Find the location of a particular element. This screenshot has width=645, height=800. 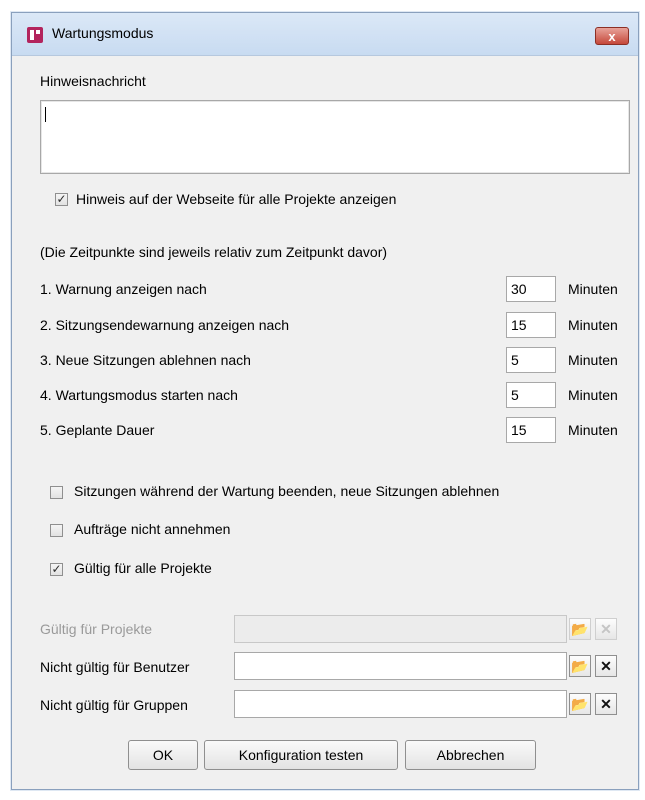

all-projects-checkbox: ✓ is located at coordinates (56, 569).